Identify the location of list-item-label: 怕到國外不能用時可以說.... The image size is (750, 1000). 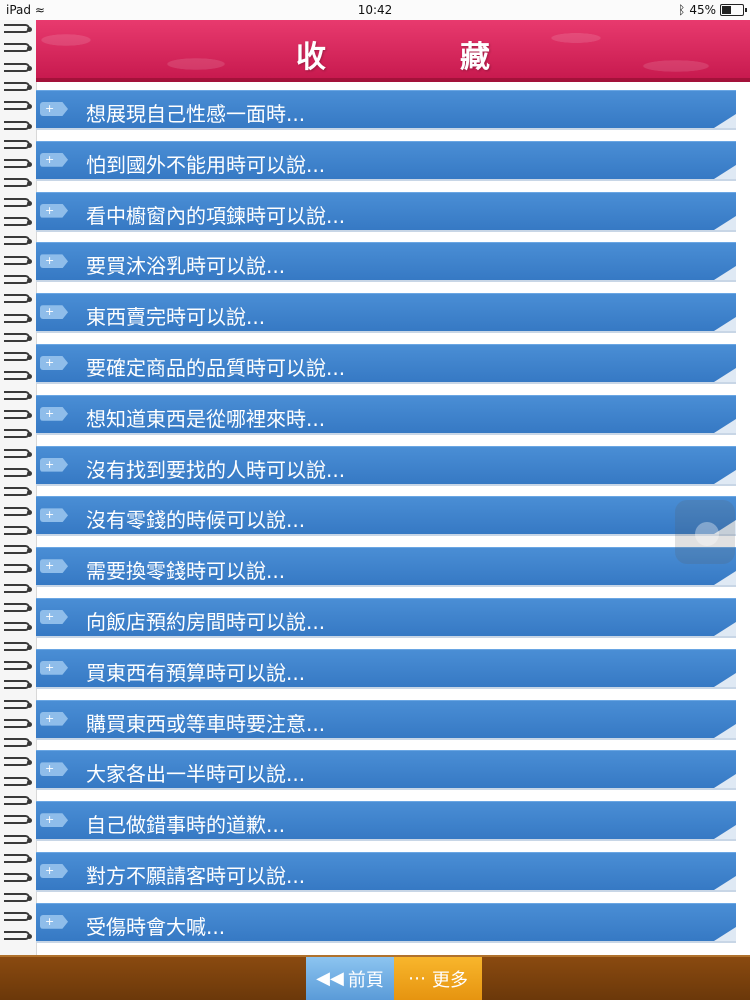
(206, 164).